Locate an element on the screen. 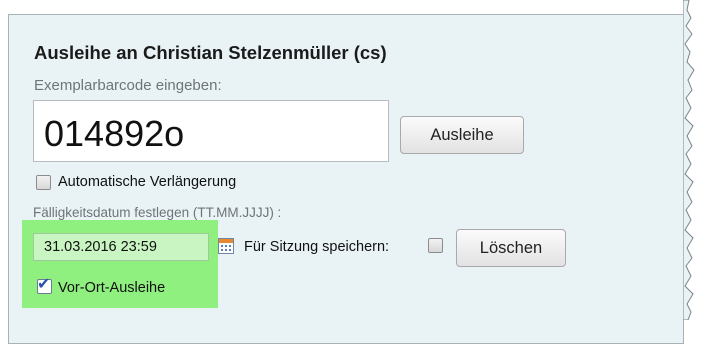 This screenshot has height=344, width=706. page-title: Ausleihe an Christian Stelzenmüller (cs) is located at coordinates (210, 52).